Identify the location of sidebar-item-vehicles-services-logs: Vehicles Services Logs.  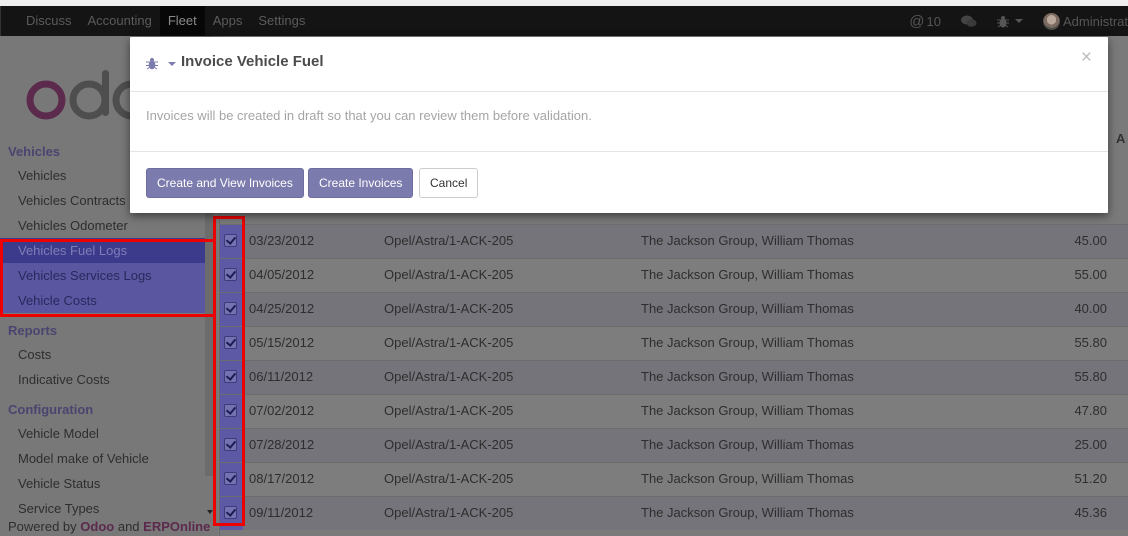
(102, 275).